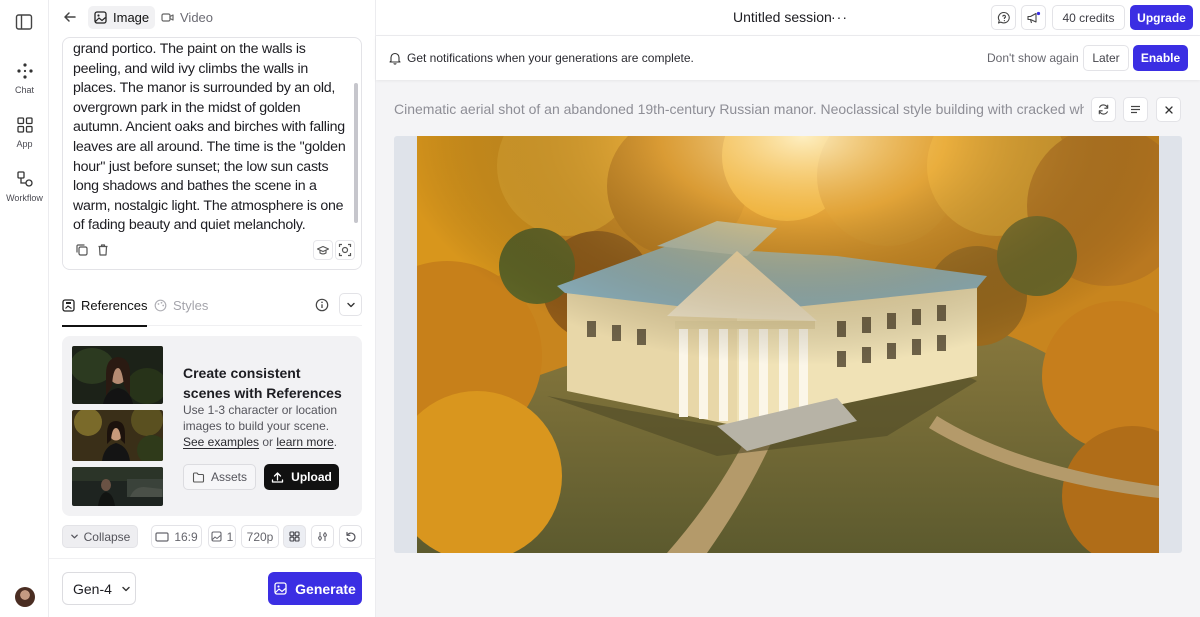 This screenshot has height=617, width=1200. Describe the element at coordinates (24, 198) in the screenshot. I see `rail-item-label: Workflow` at that location.